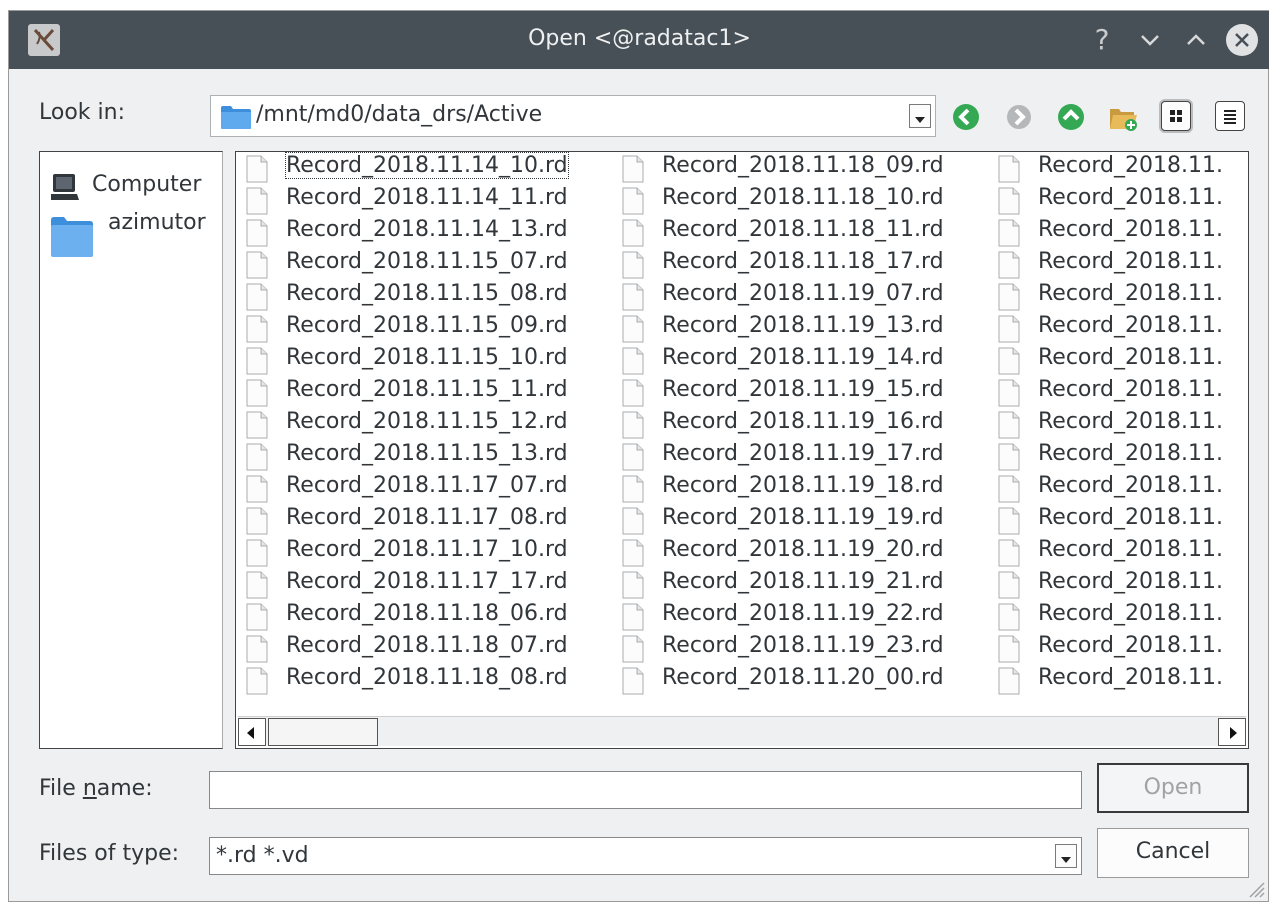  Describe the element at coordinates (1102, 40) in the screenshot. I see `help-button: ?` at that location.